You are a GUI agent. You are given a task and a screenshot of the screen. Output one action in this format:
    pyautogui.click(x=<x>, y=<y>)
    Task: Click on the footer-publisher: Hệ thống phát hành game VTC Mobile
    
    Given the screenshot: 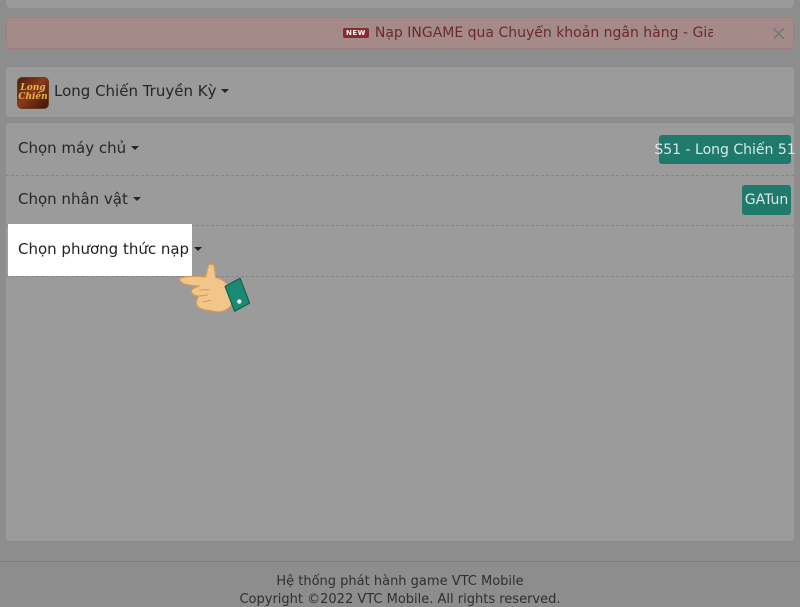 What is the action you would take?
    pyautogui.click(x=400, y=581)
    